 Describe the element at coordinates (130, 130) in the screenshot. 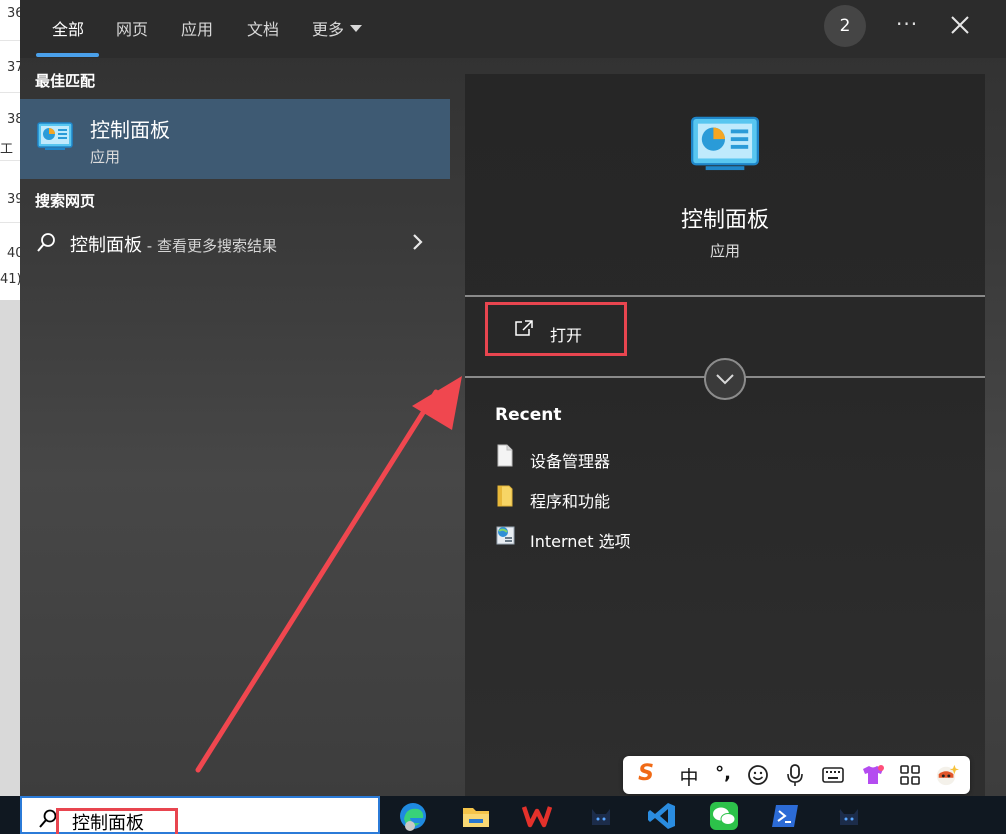

I see `best-match-title: 控制面板` at that location.